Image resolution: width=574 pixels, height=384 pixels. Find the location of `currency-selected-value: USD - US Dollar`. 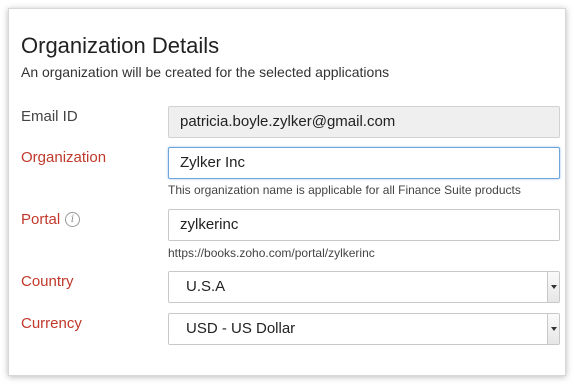

currency-selected-value: USD - US Dollar is located at coordinates (241, 328).